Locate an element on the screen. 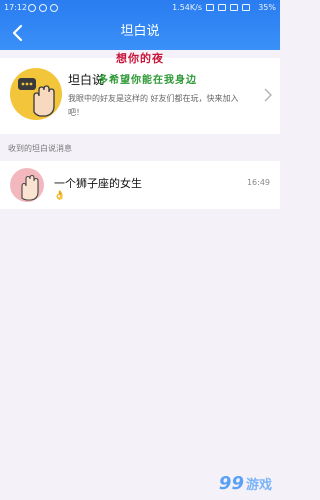  app-header: 17:12 1.54K/s 35% 坦白说 is located at coordinates (140, 25).